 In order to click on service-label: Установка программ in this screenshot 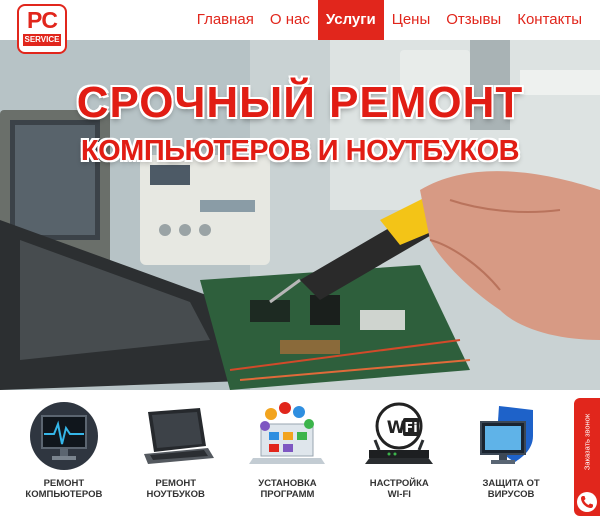, I will do `click(287, 489)`.